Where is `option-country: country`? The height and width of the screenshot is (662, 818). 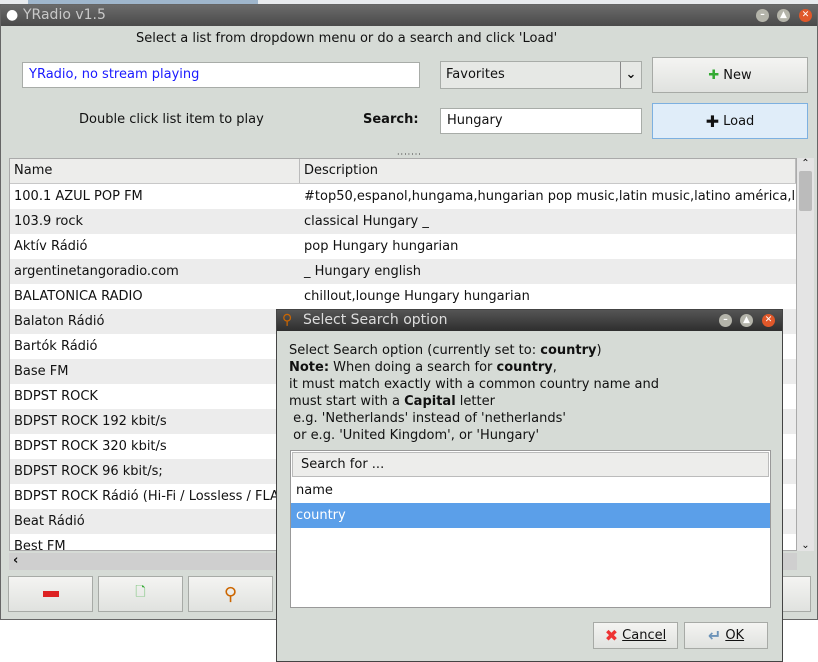 option-country: country is located at coordinates (530, 515).